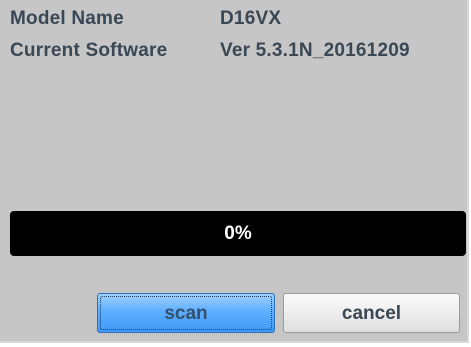 Image resolution: width=471 pixels, height=347 pixels. What do you see at coordinates (186, 313) in the screenshot?
I see `scan-button: scan` at bounding box center [186, 313].